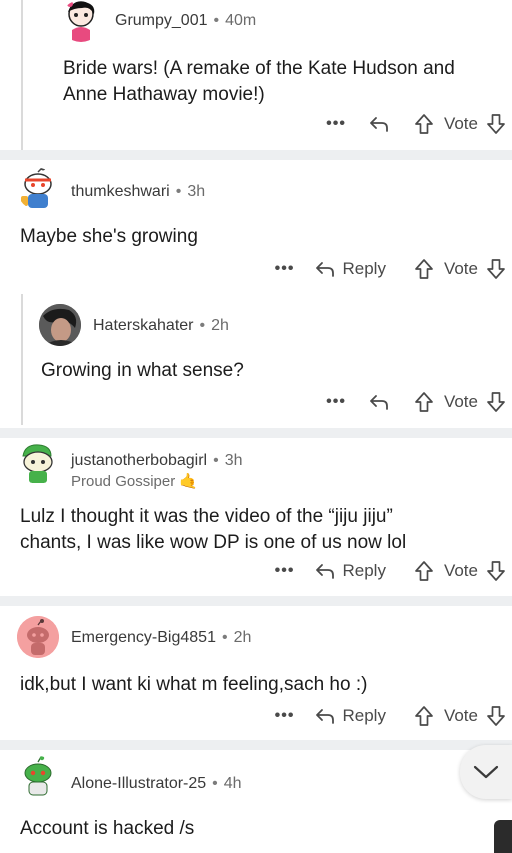  I want to click on comment-meta: Emergency-Big4851 • 2h, so click(161, 638).